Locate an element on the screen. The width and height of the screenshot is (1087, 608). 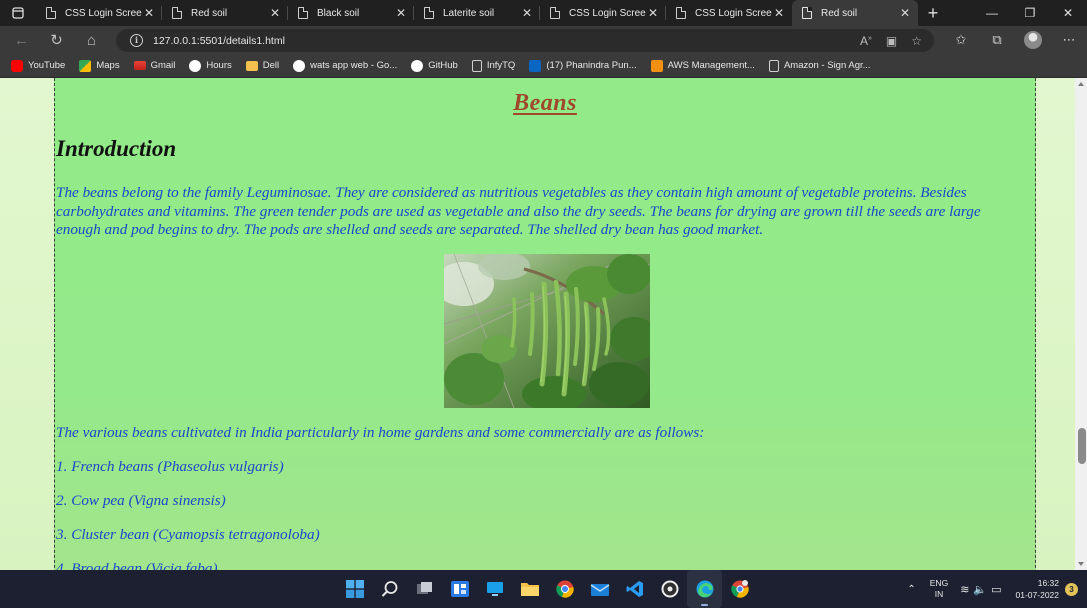
scroll-down-icon is located at coordinates (1081, 564).